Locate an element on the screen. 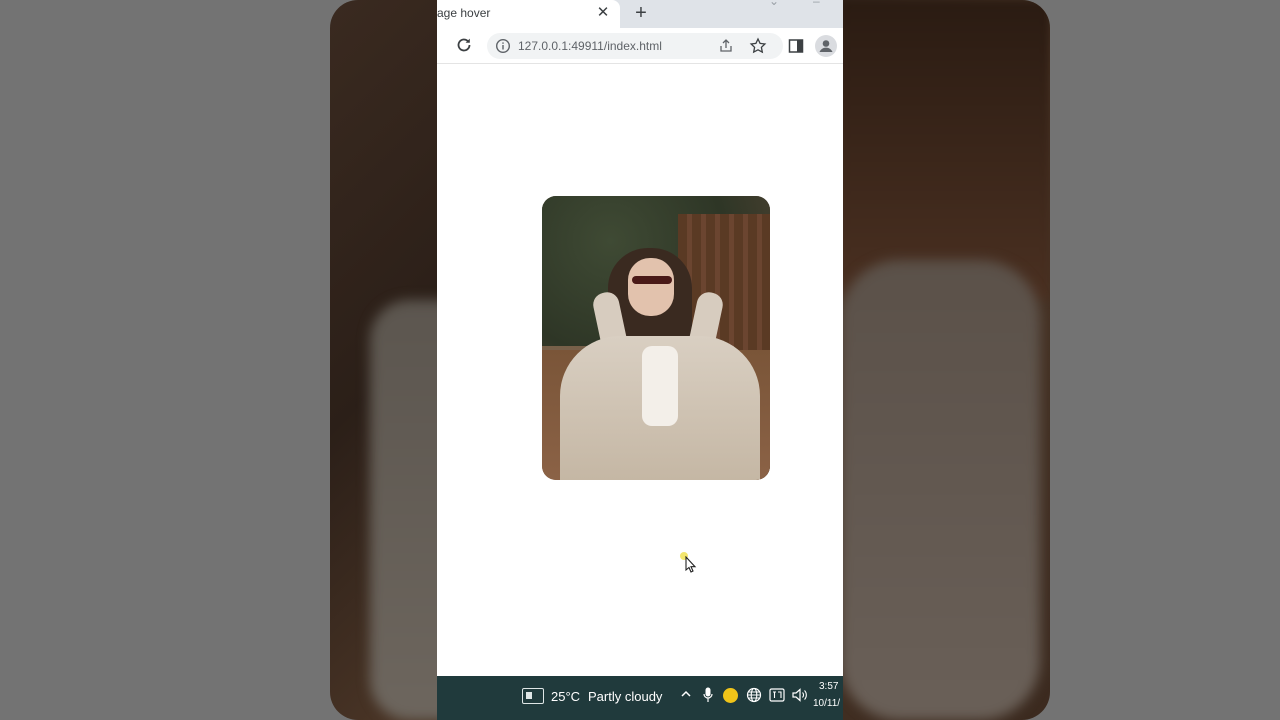 The width and height of the screenshot is (1280, 720). new-tab-button: + is located at coordinates (641, 13).